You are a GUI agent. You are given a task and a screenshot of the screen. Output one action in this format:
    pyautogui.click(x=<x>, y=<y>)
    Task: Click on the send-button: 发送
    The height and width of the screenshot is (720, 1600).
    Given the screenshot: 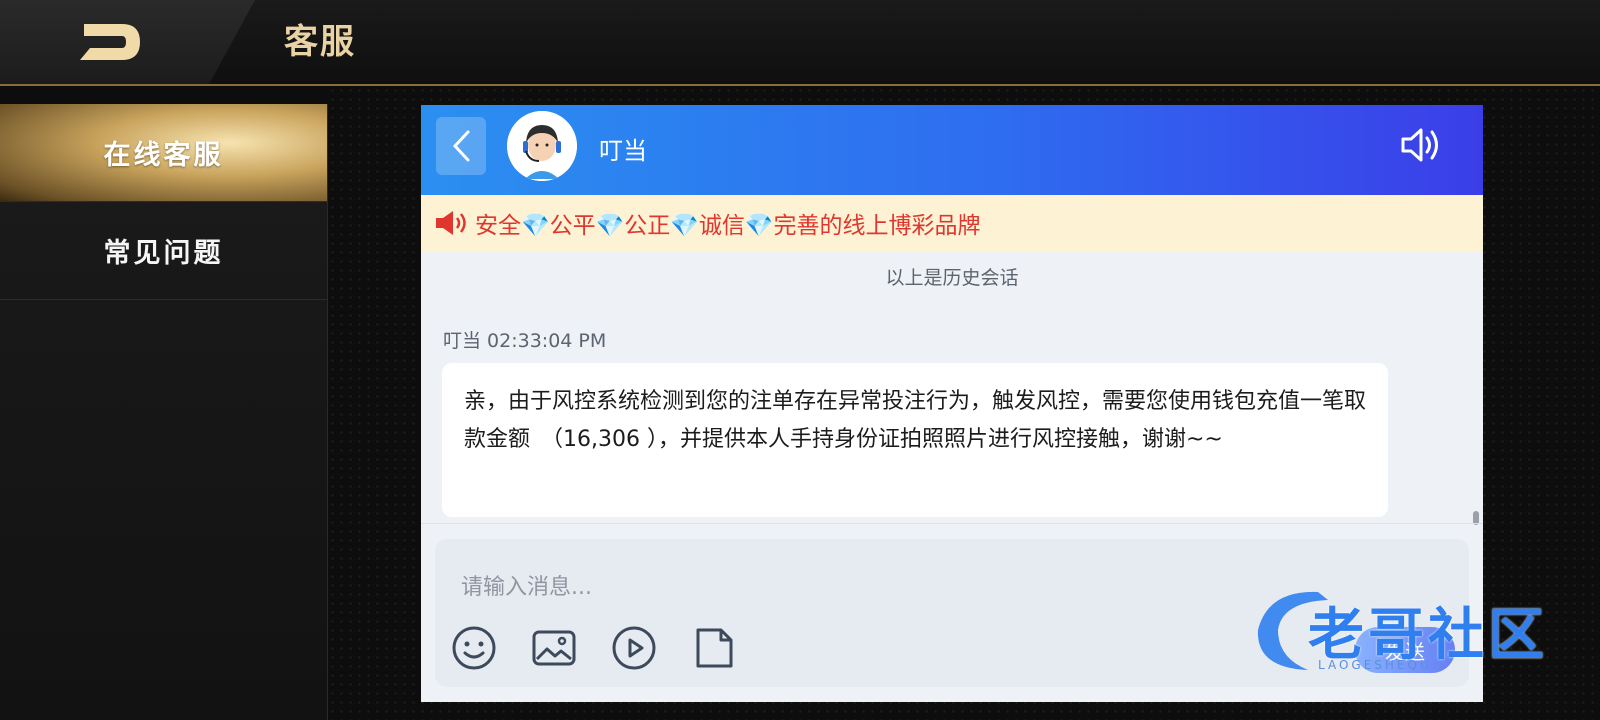 What is the action you would take?
    pyautogui.click(x=1405, y=650)
    